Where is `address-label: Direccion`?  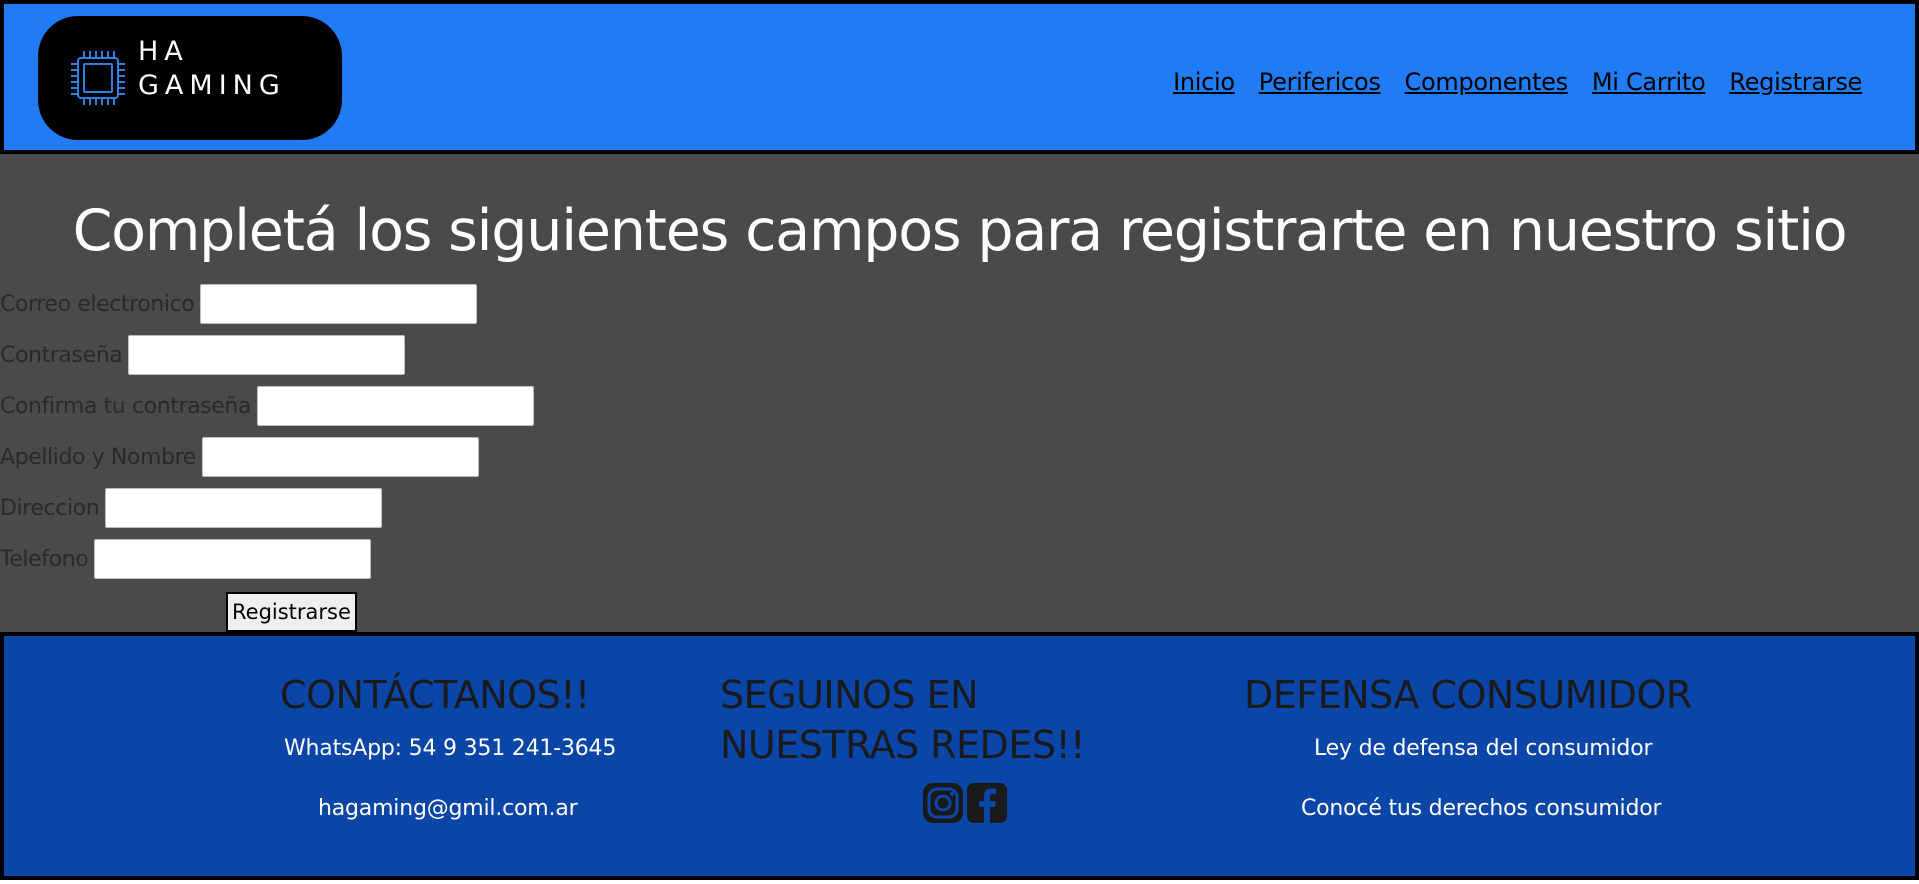 address-label: Direccion is located at coordinates (50, 508).